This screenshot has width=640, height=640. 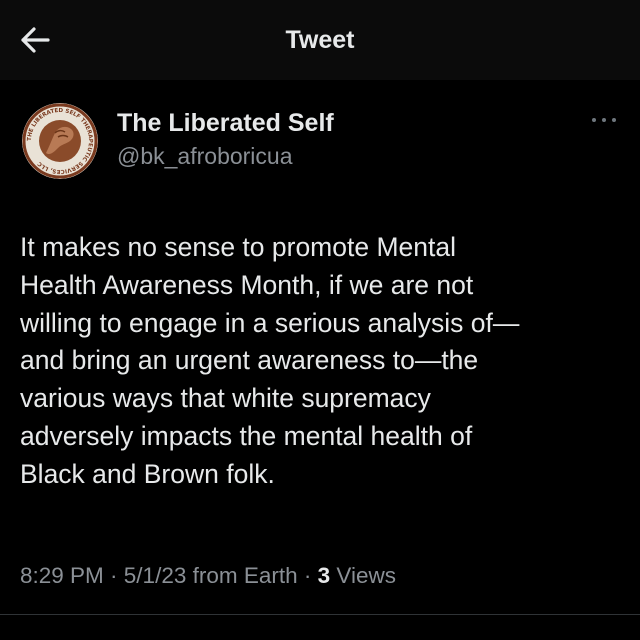 I want to click on tweet-date: 5/1/23, so click(x=155, y=575).